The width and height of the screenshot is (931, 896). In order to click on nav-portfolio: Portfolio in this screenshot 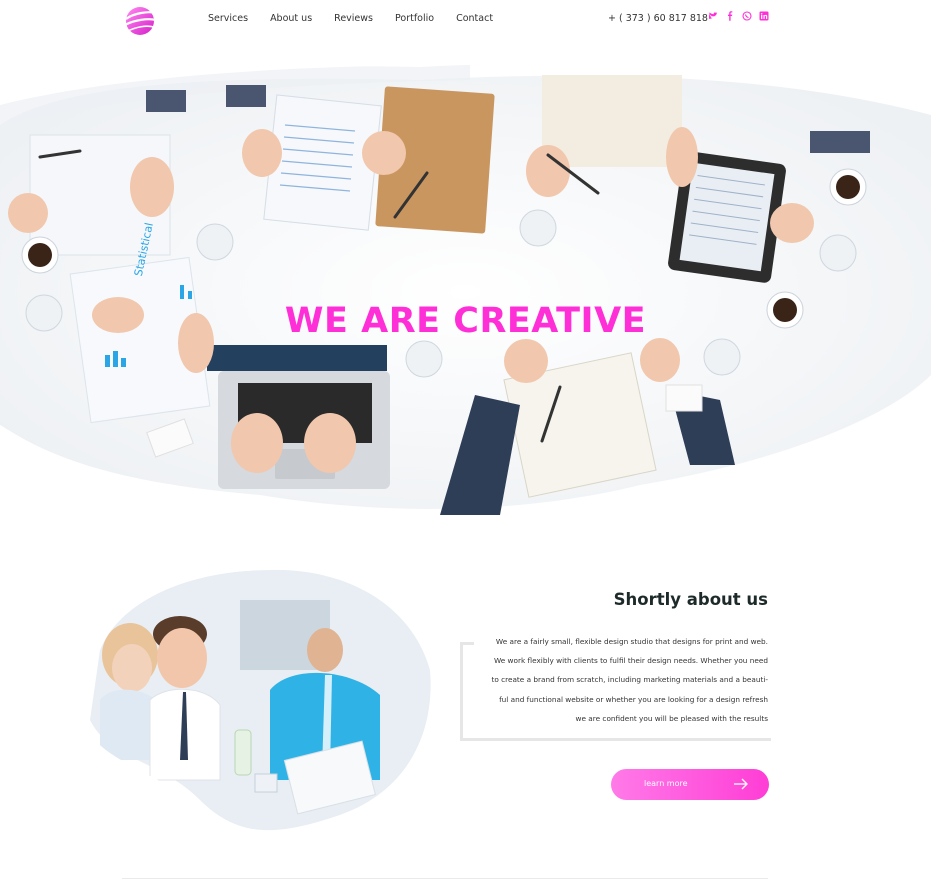, I will do `click(414, 18)`.